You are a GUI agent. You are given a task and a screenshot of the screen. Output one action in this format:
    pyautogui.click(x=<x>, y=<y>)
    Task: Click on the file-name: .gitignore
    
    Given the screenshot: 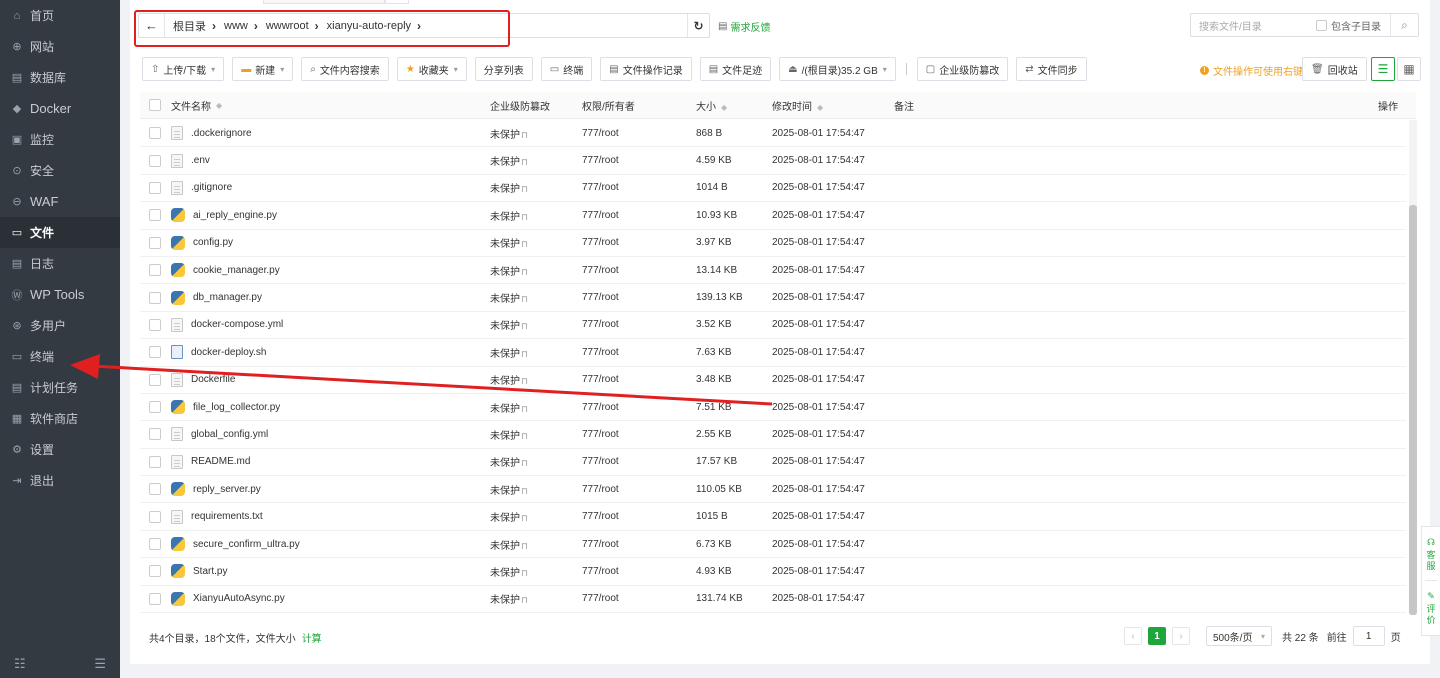 What is the action you would take?
    pyautogui.click(x=211, y=187)
    